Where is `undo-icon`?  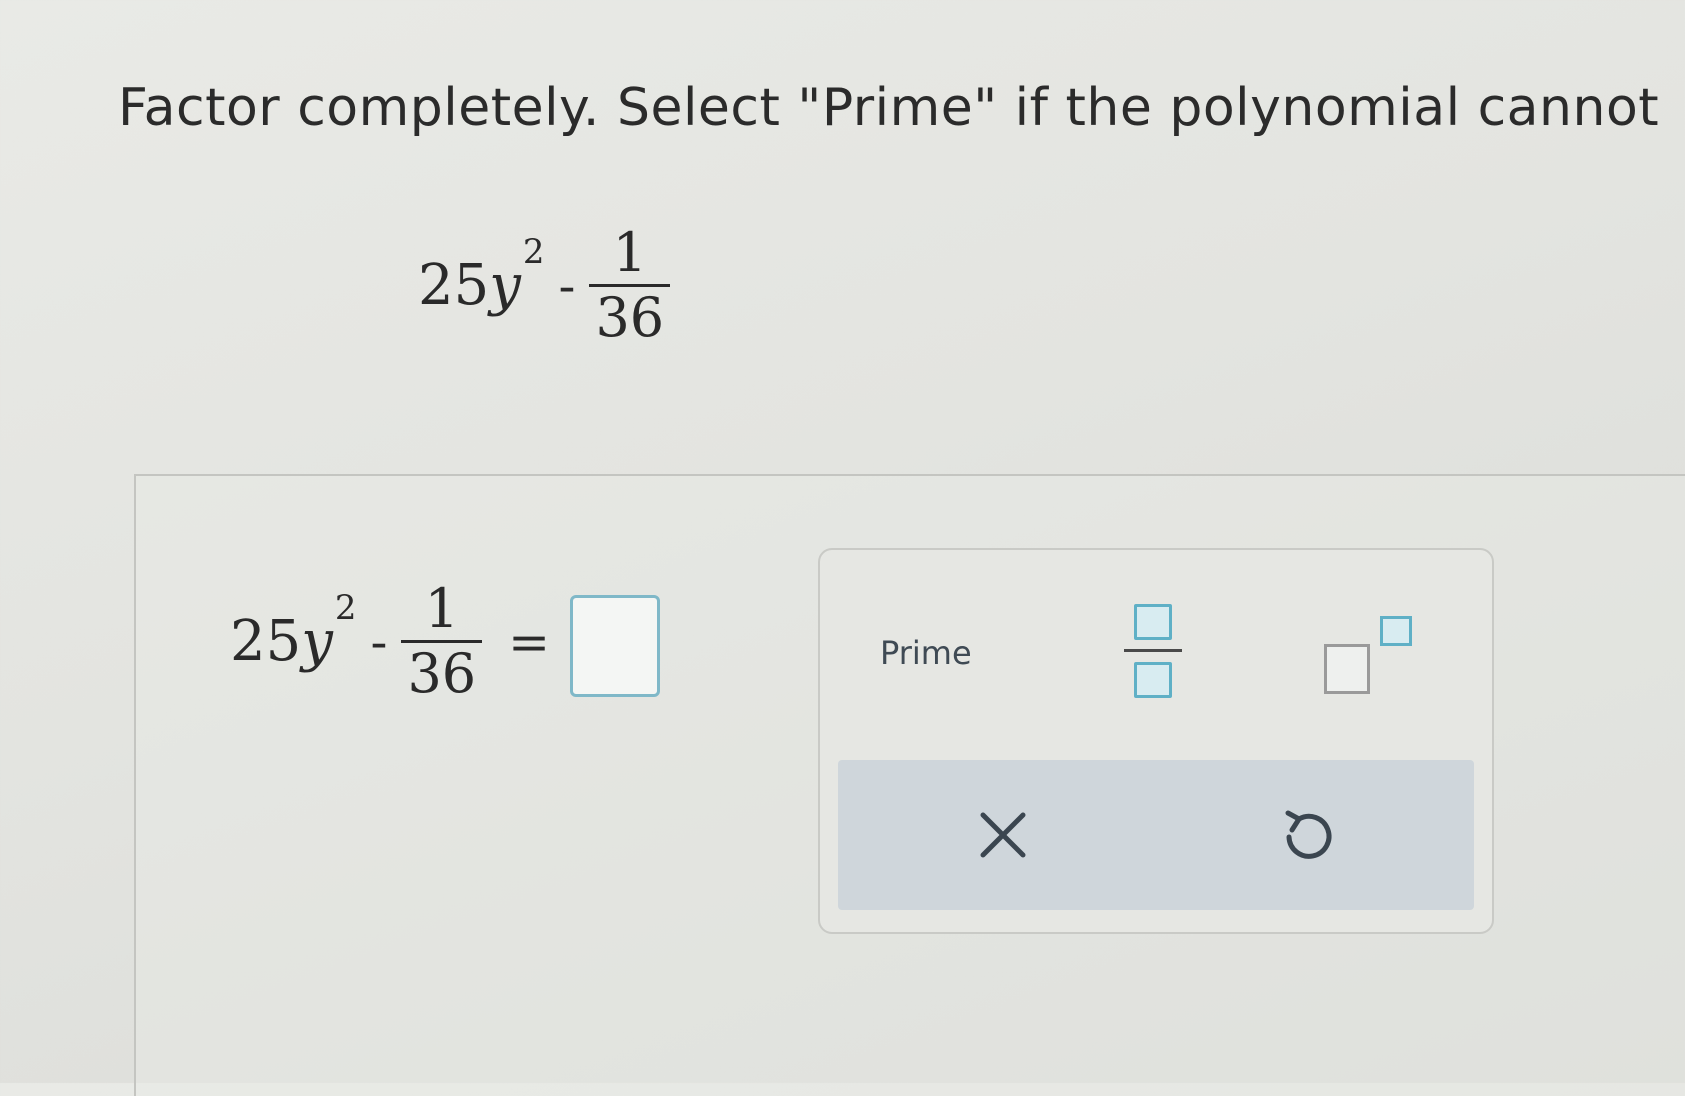
undo-icon is located at coordinates (1308, 834).